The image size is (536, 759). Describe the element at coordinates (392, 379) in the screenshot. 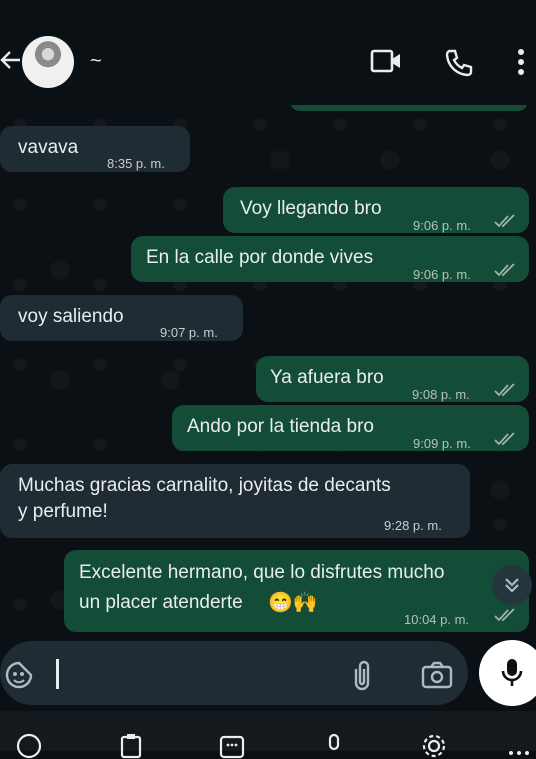

I see `message-bubble: Ya afuera bro 9:08 p. m.` at that location.